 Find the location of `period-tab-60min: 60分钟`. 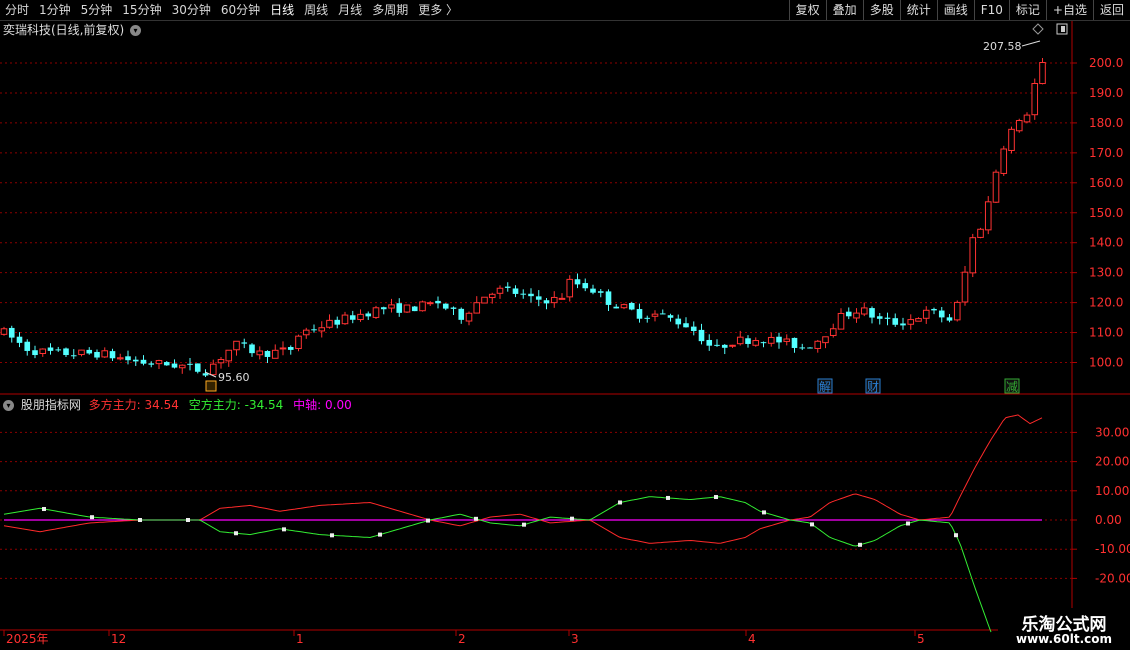

period-tab-60min: 60分钟 is located at coordinates (240, 10).